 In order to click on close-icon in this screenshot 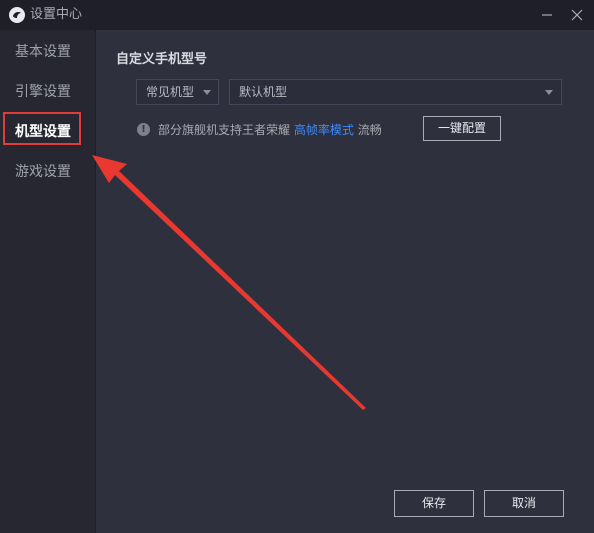, I will do `click(577, 15)`.